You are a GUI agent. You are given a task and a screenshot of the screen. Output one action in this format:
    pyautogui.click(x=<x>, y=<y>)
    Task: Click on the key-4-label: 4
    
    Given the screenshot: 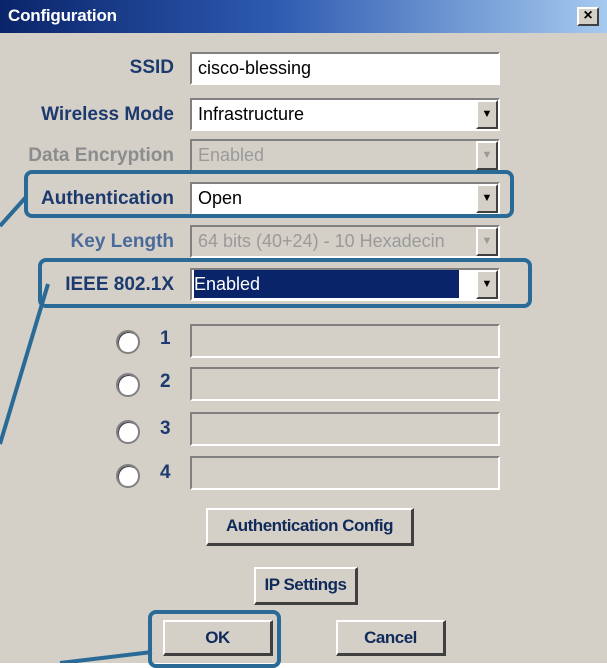 What is the action you would take?
    pyautogui.click(x=165, y=472)
    